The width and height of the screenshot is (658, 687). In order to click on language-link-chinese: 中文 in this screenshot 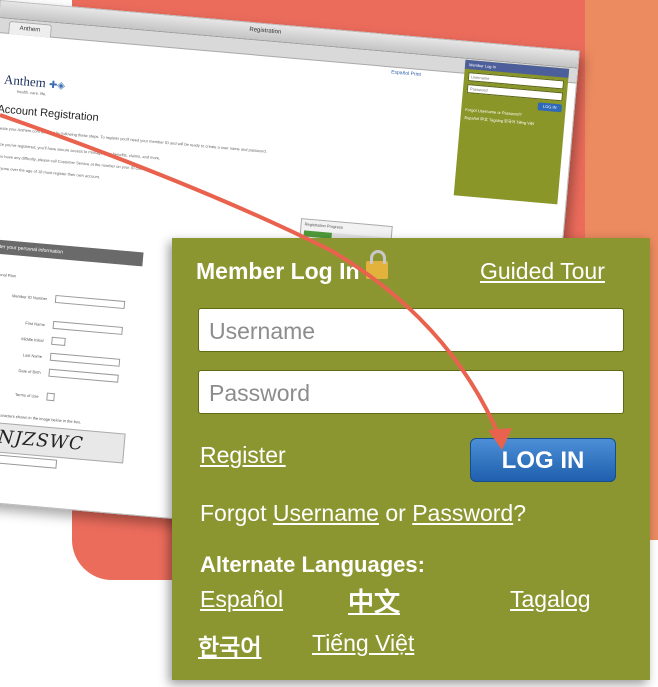, I will do `click(374, 600)`.